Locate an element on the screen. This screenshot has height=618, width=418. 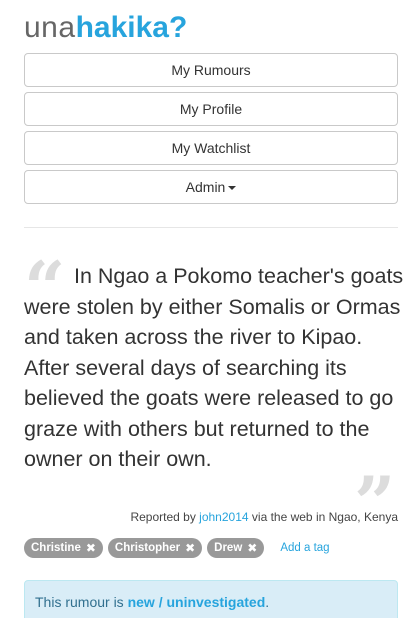
reported-prefix: Reported by is located at coordinates (163, 517).